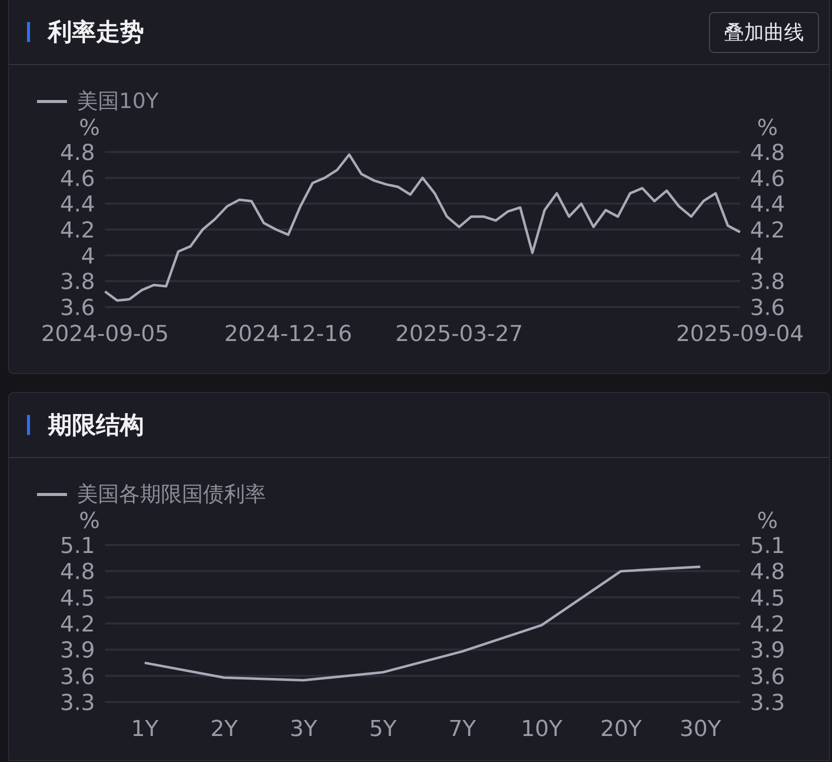 Image resolution: width=832 pixels, height=762 pixels. Describe the element at coordinates (171, 494) in the screenshot. I see `legend-label: 美国各期限国债利率` at that location.